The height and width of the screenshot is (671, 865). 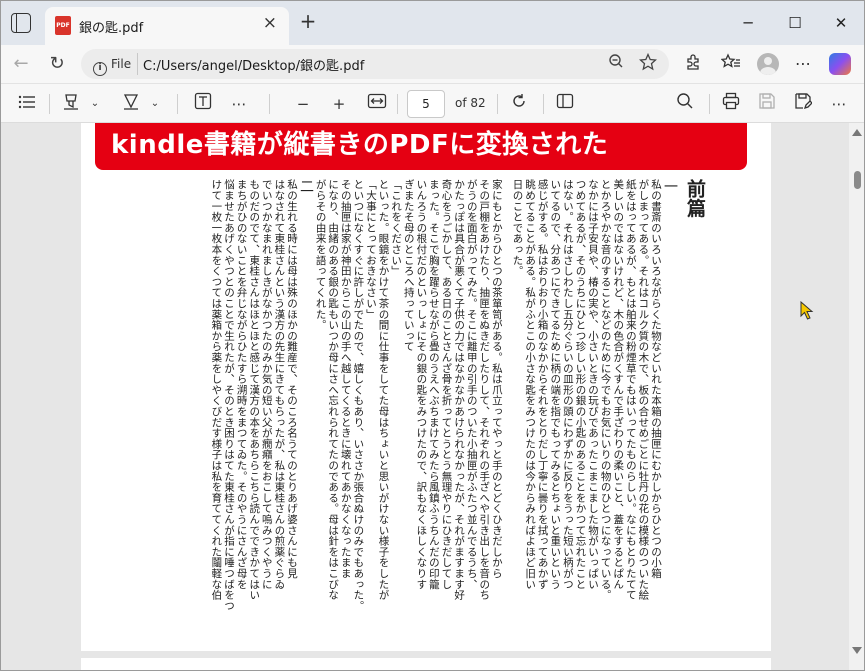 What do you see at coordinates (517, 228) in the screenshot?
I see `text-column: 日のことであった。` at bounding box center [517, 228].